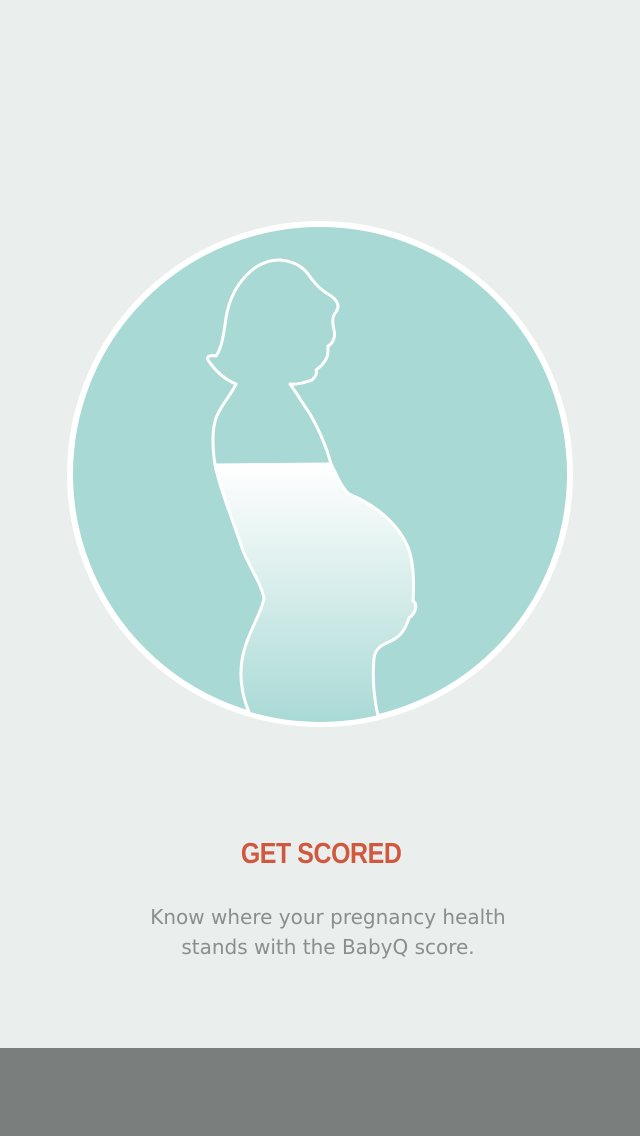 The width and height of the screenshot is (640, 1136). Describe the element at coordinates (320, 1092) in the screenshot. I see `bottom-bar` at that location.